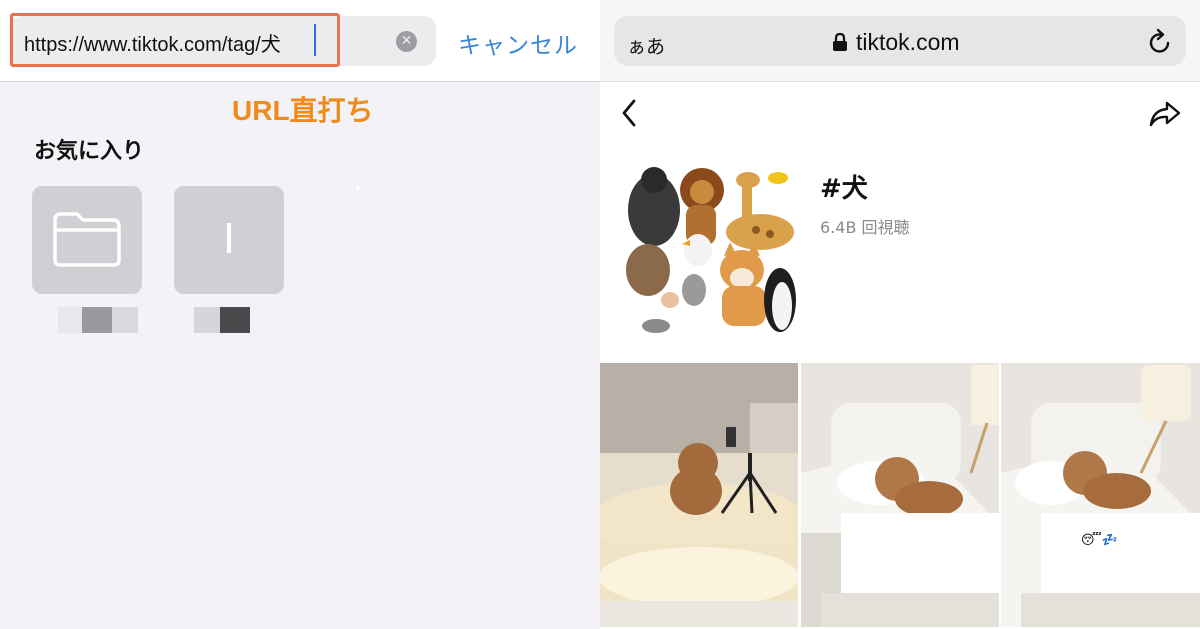 The width and height of the screenshot is (1200, 629). I want to click on safari-address-bar: ぁあ tiktok.com, so click(900, 41).